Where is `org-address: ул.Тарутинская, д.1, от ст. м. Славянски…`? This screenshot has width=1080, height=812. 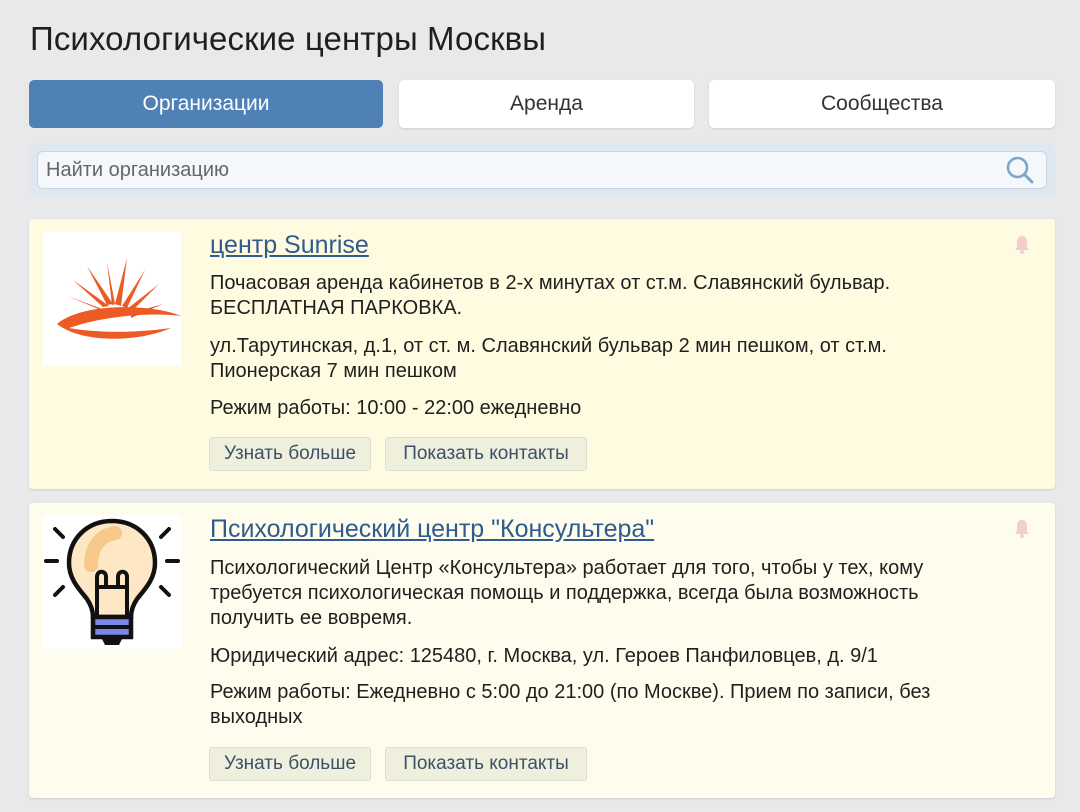
org-address: ул.Тарутинская, д.1, от ст. м. Славянски… is located at coordinates (548, 358).